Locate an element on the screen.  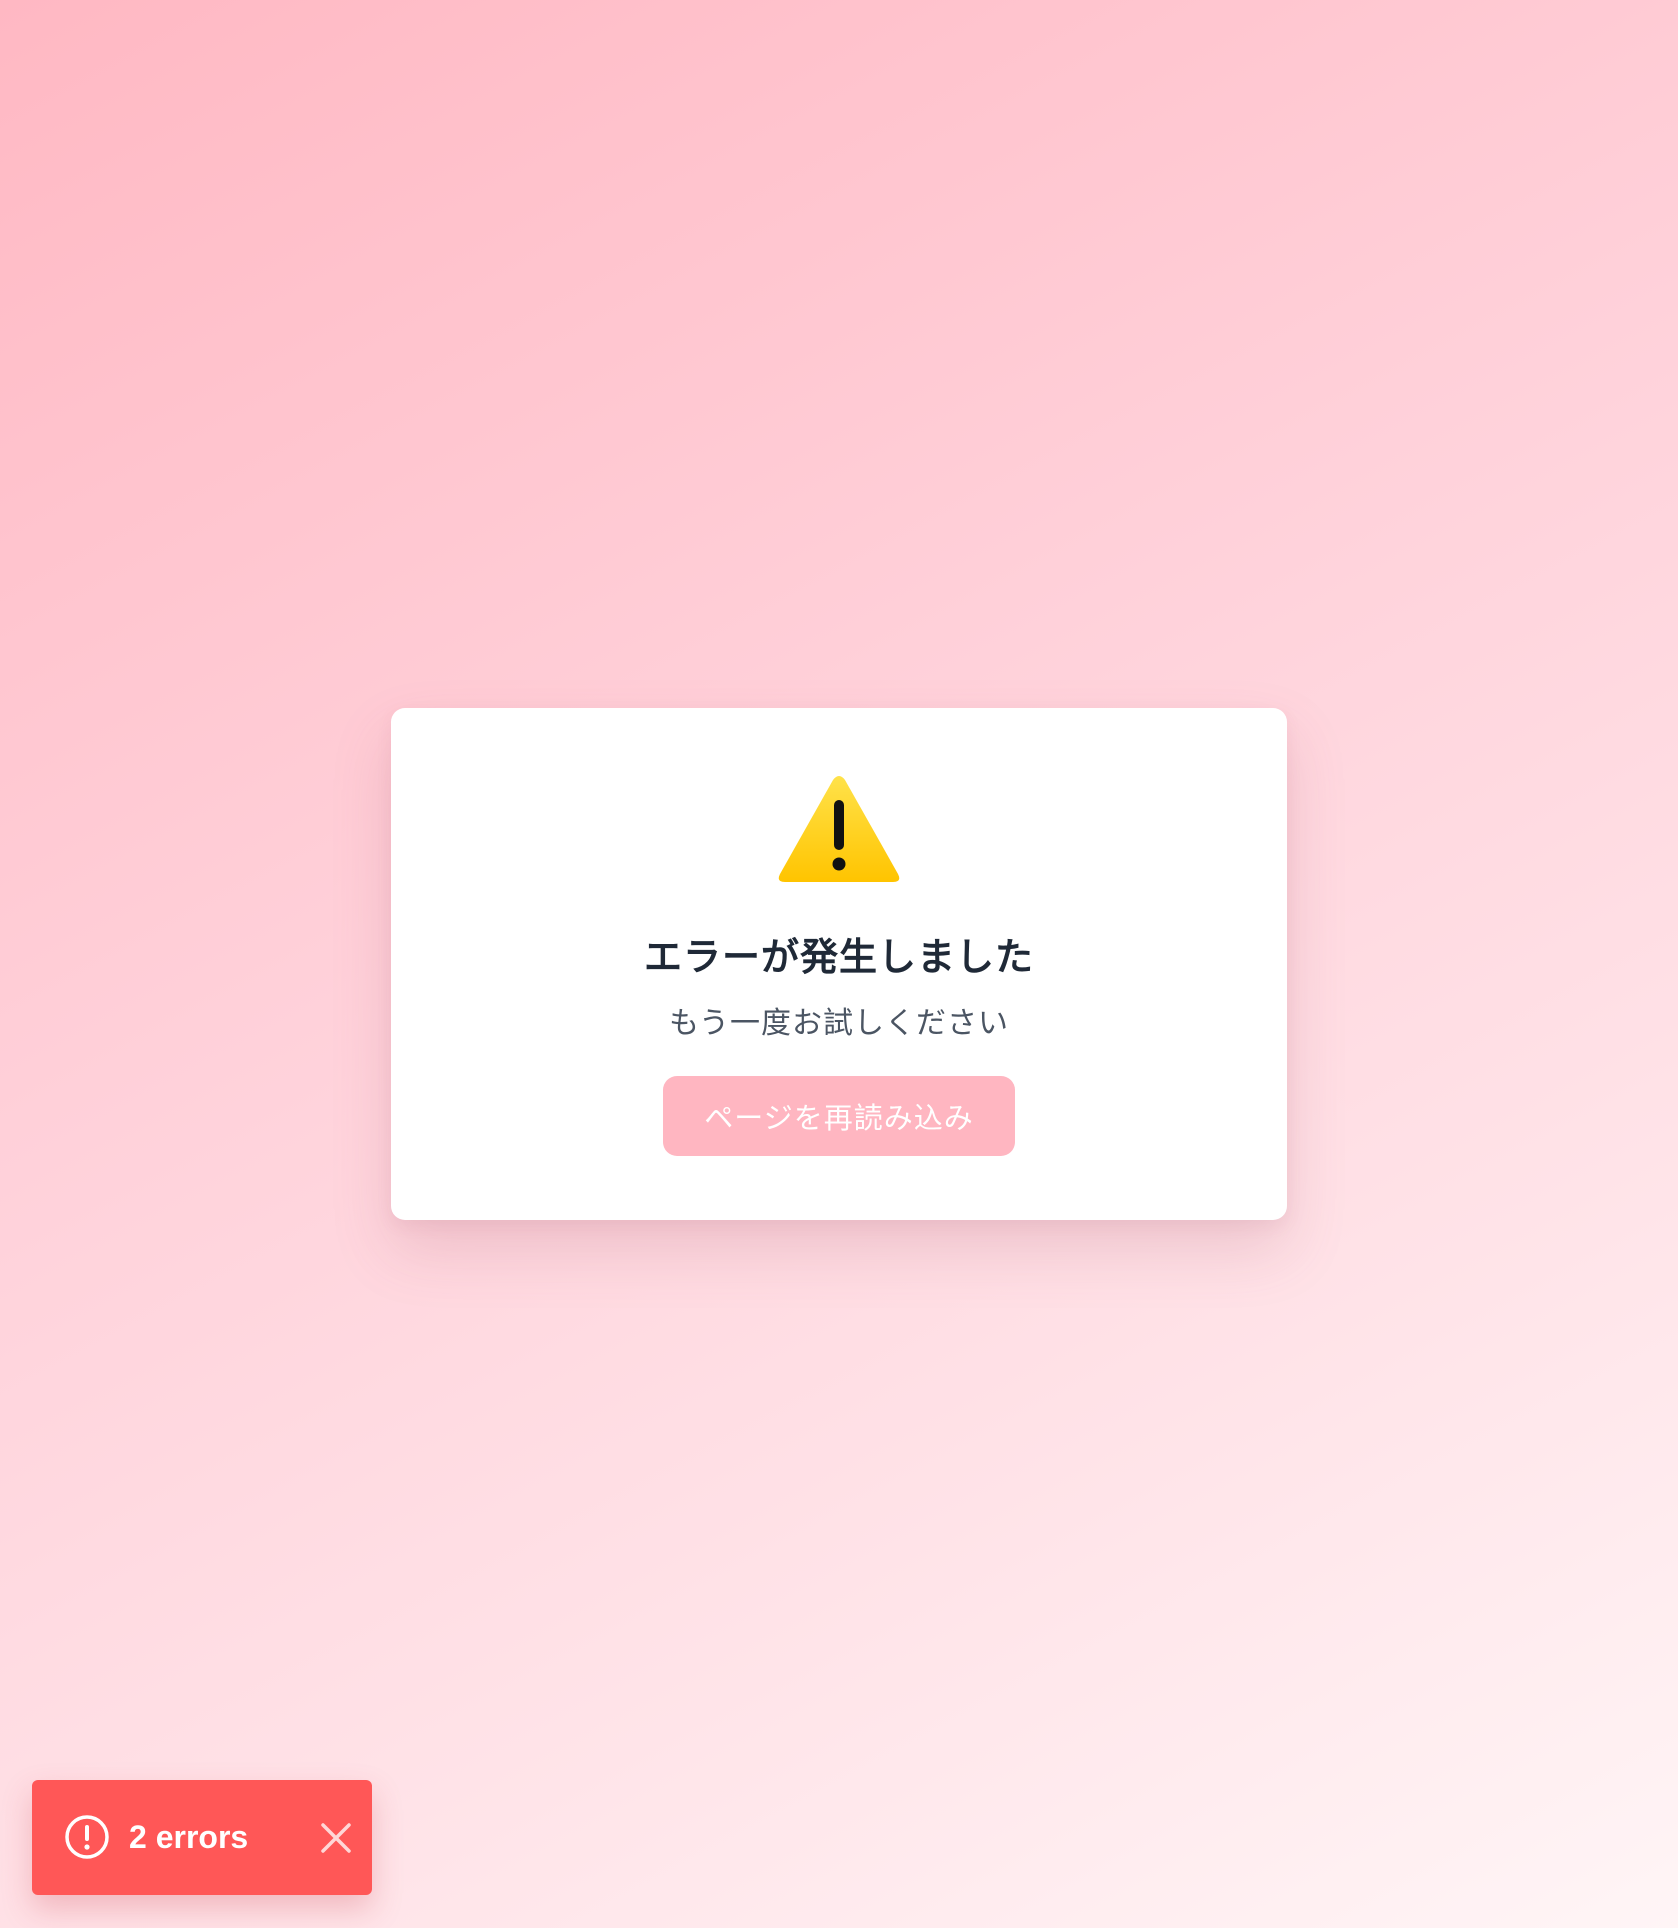
error-toast: 2 errors is located at coordinates (202, 1837).